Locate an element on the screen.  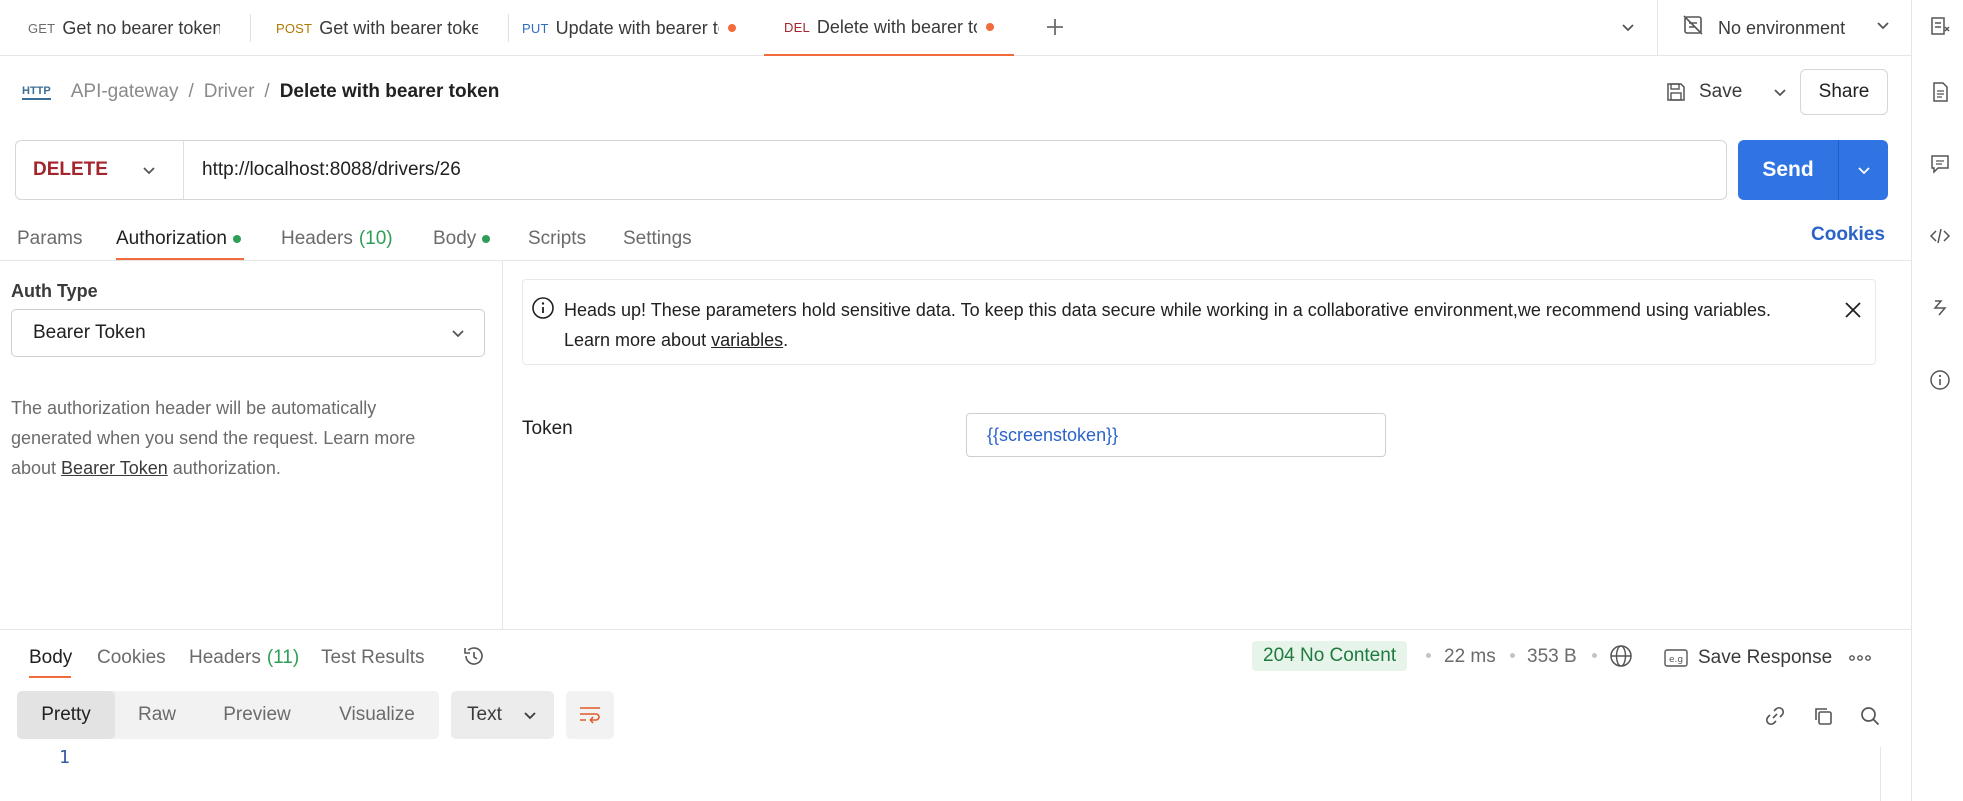
tab-label: Test Results is located at coordinates (373, 657).